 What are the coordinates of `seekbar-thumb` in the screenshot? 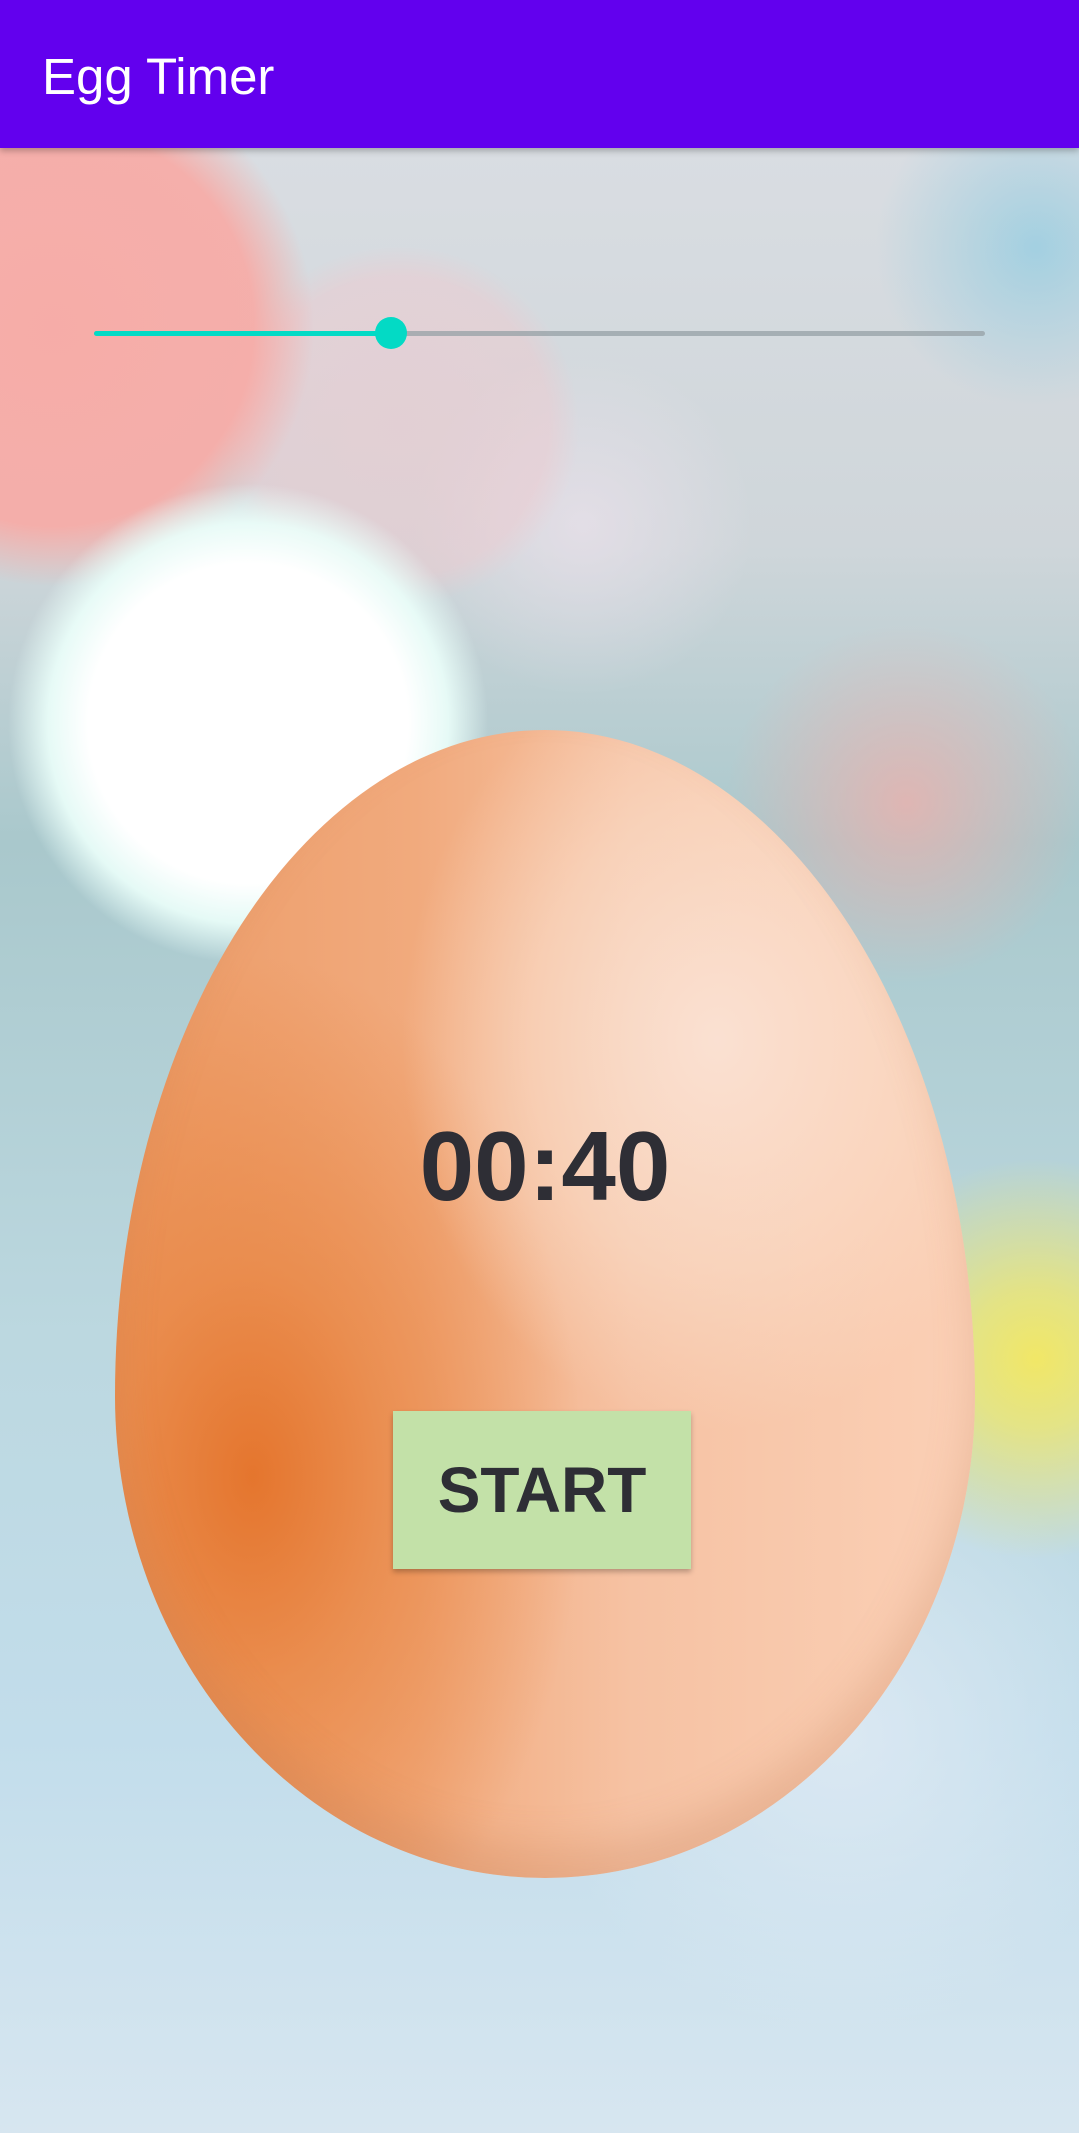 It's located at (390, 333).